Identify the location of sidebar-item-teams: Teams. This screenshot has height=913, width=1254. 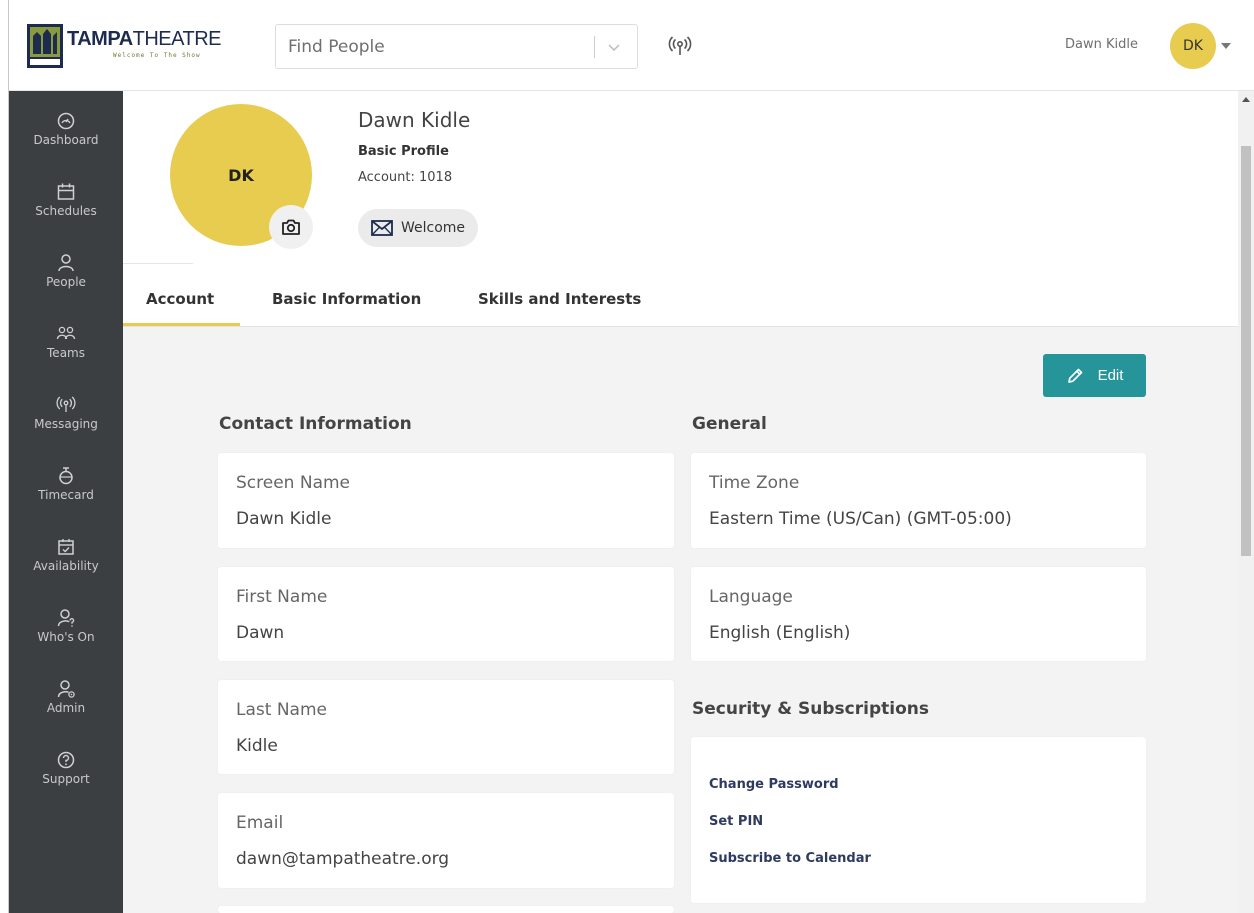
(66, 358).